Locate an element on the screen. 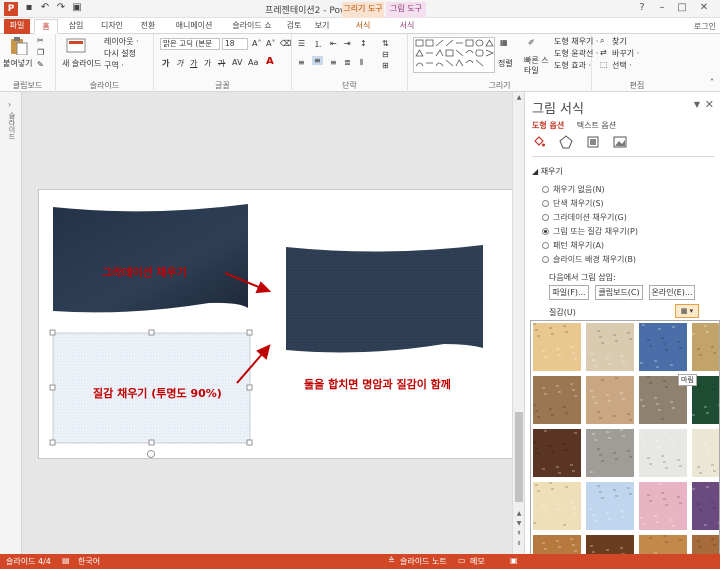  decrease-indent-icon: ⇤ is located at coordinates (333, 43).